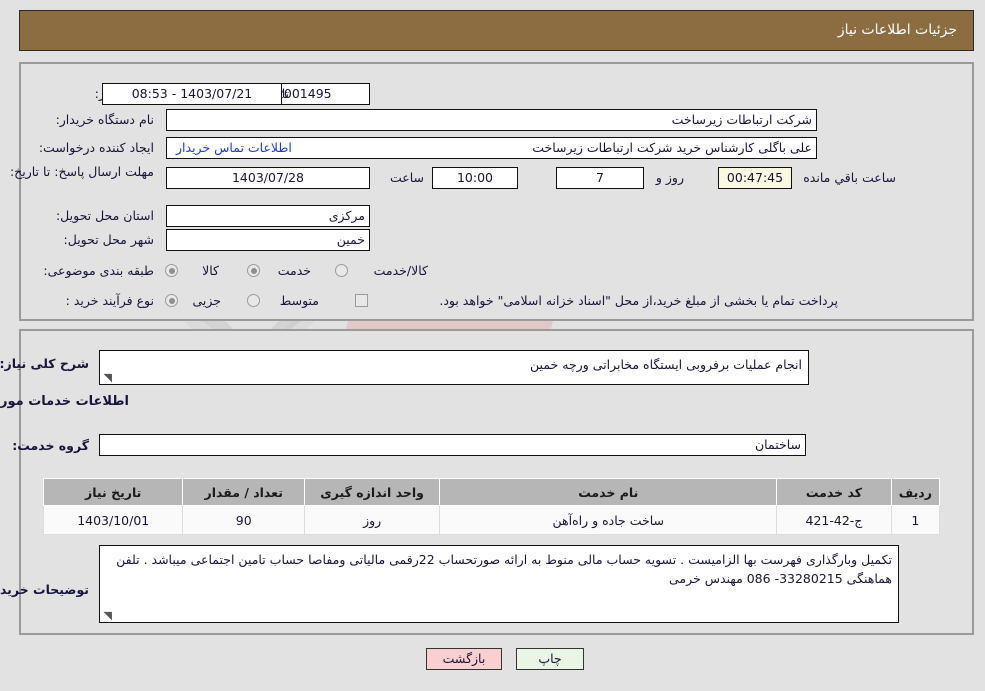  Describe the element at coordinates (269, 216) in the screenshot. I see `delivery-province-field: مرکزی` at that location.